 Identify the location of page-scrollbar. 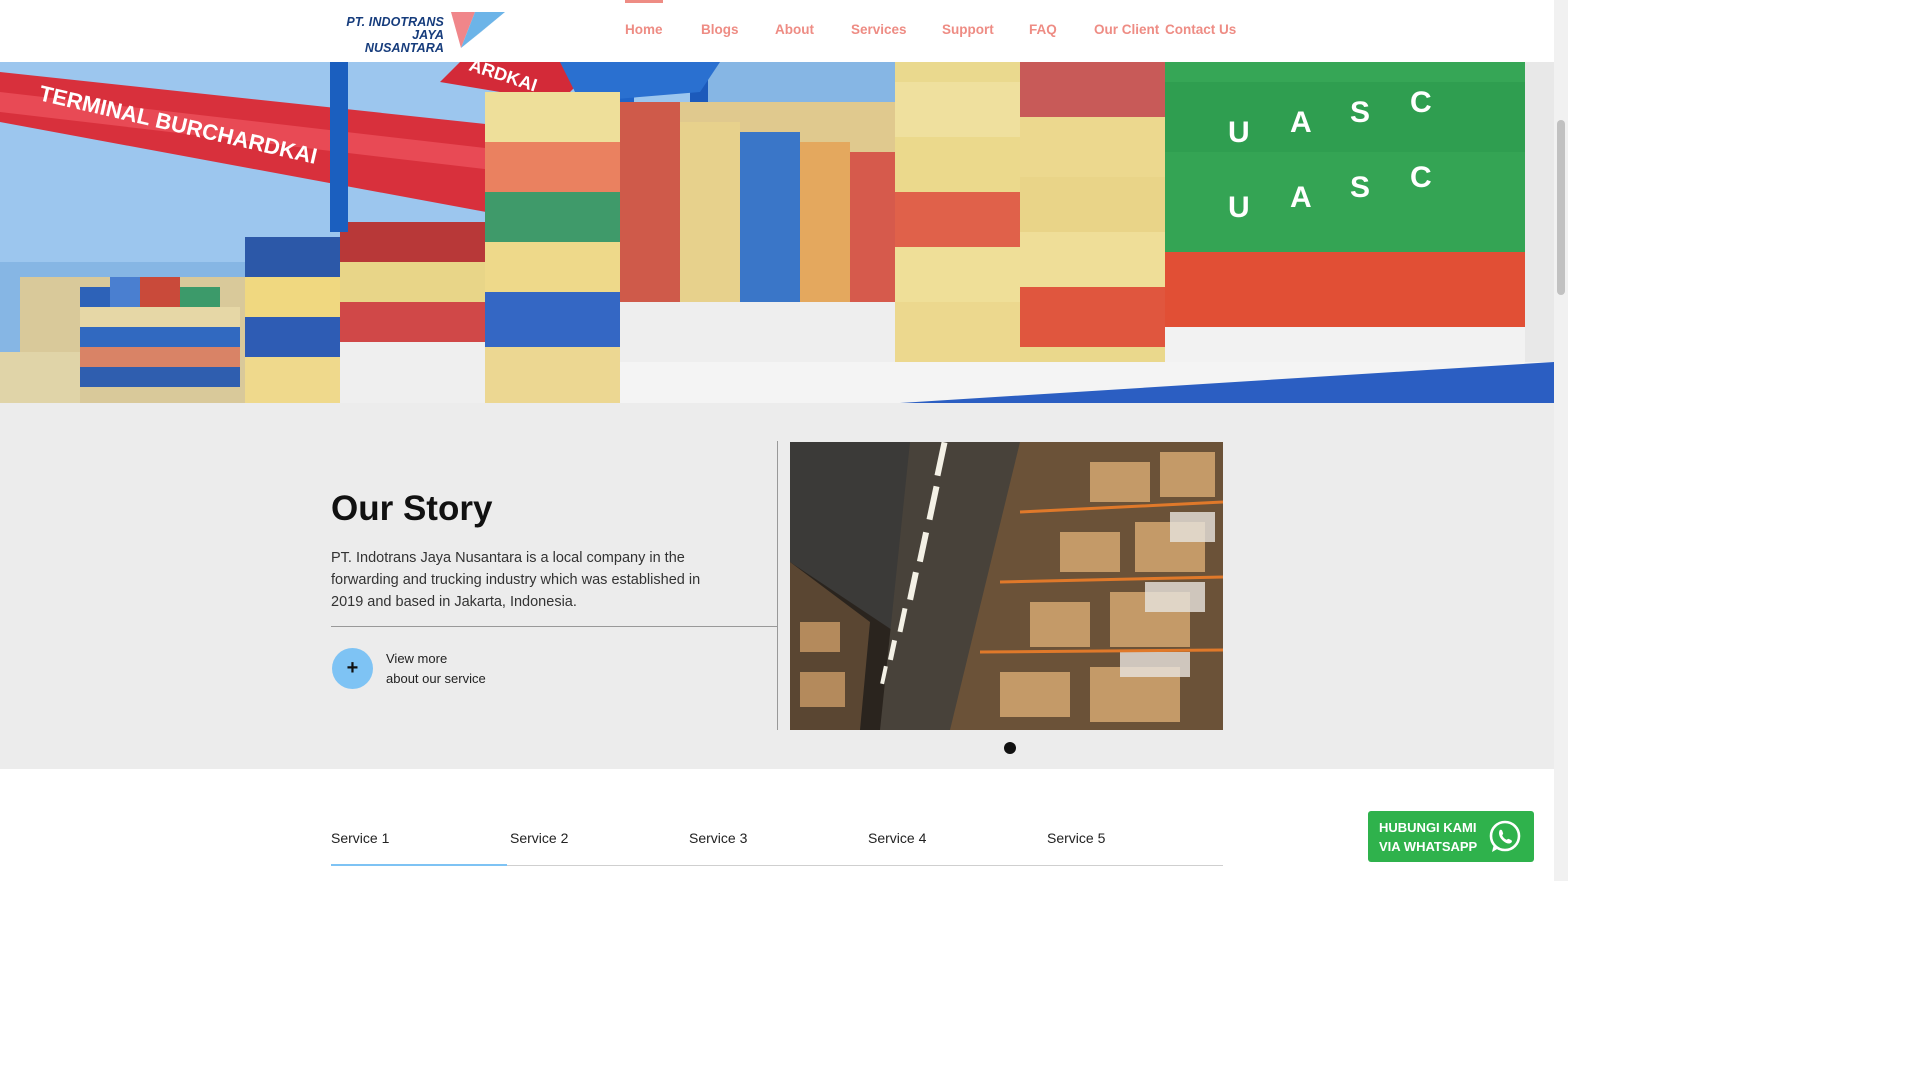
(1561, 440).